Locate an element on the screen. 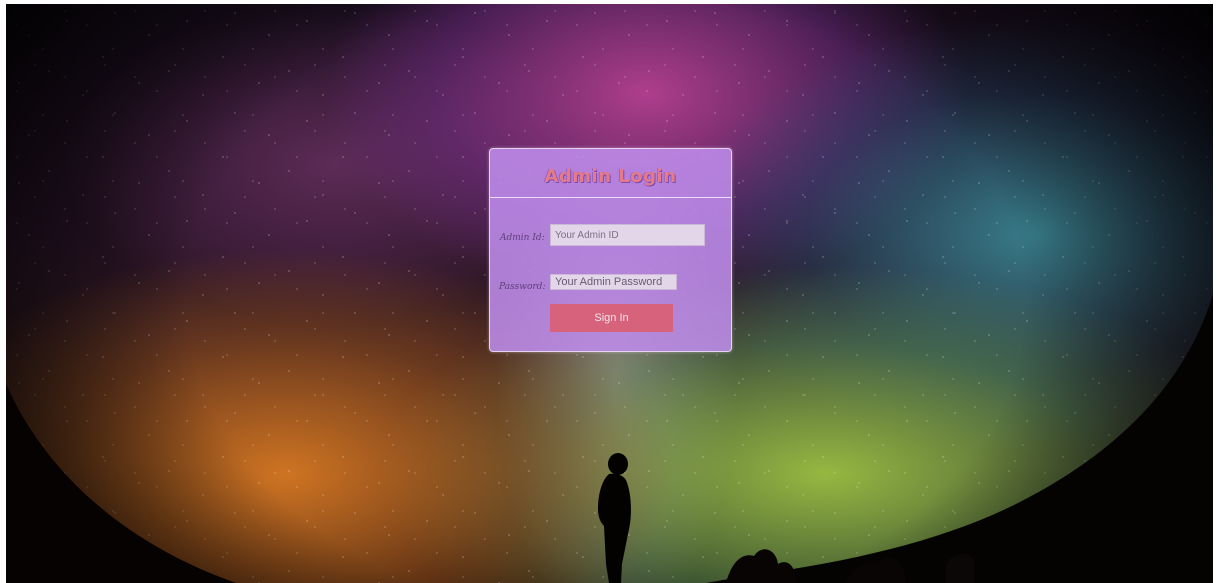  admin-id-input is located at coordinates (627, 235).